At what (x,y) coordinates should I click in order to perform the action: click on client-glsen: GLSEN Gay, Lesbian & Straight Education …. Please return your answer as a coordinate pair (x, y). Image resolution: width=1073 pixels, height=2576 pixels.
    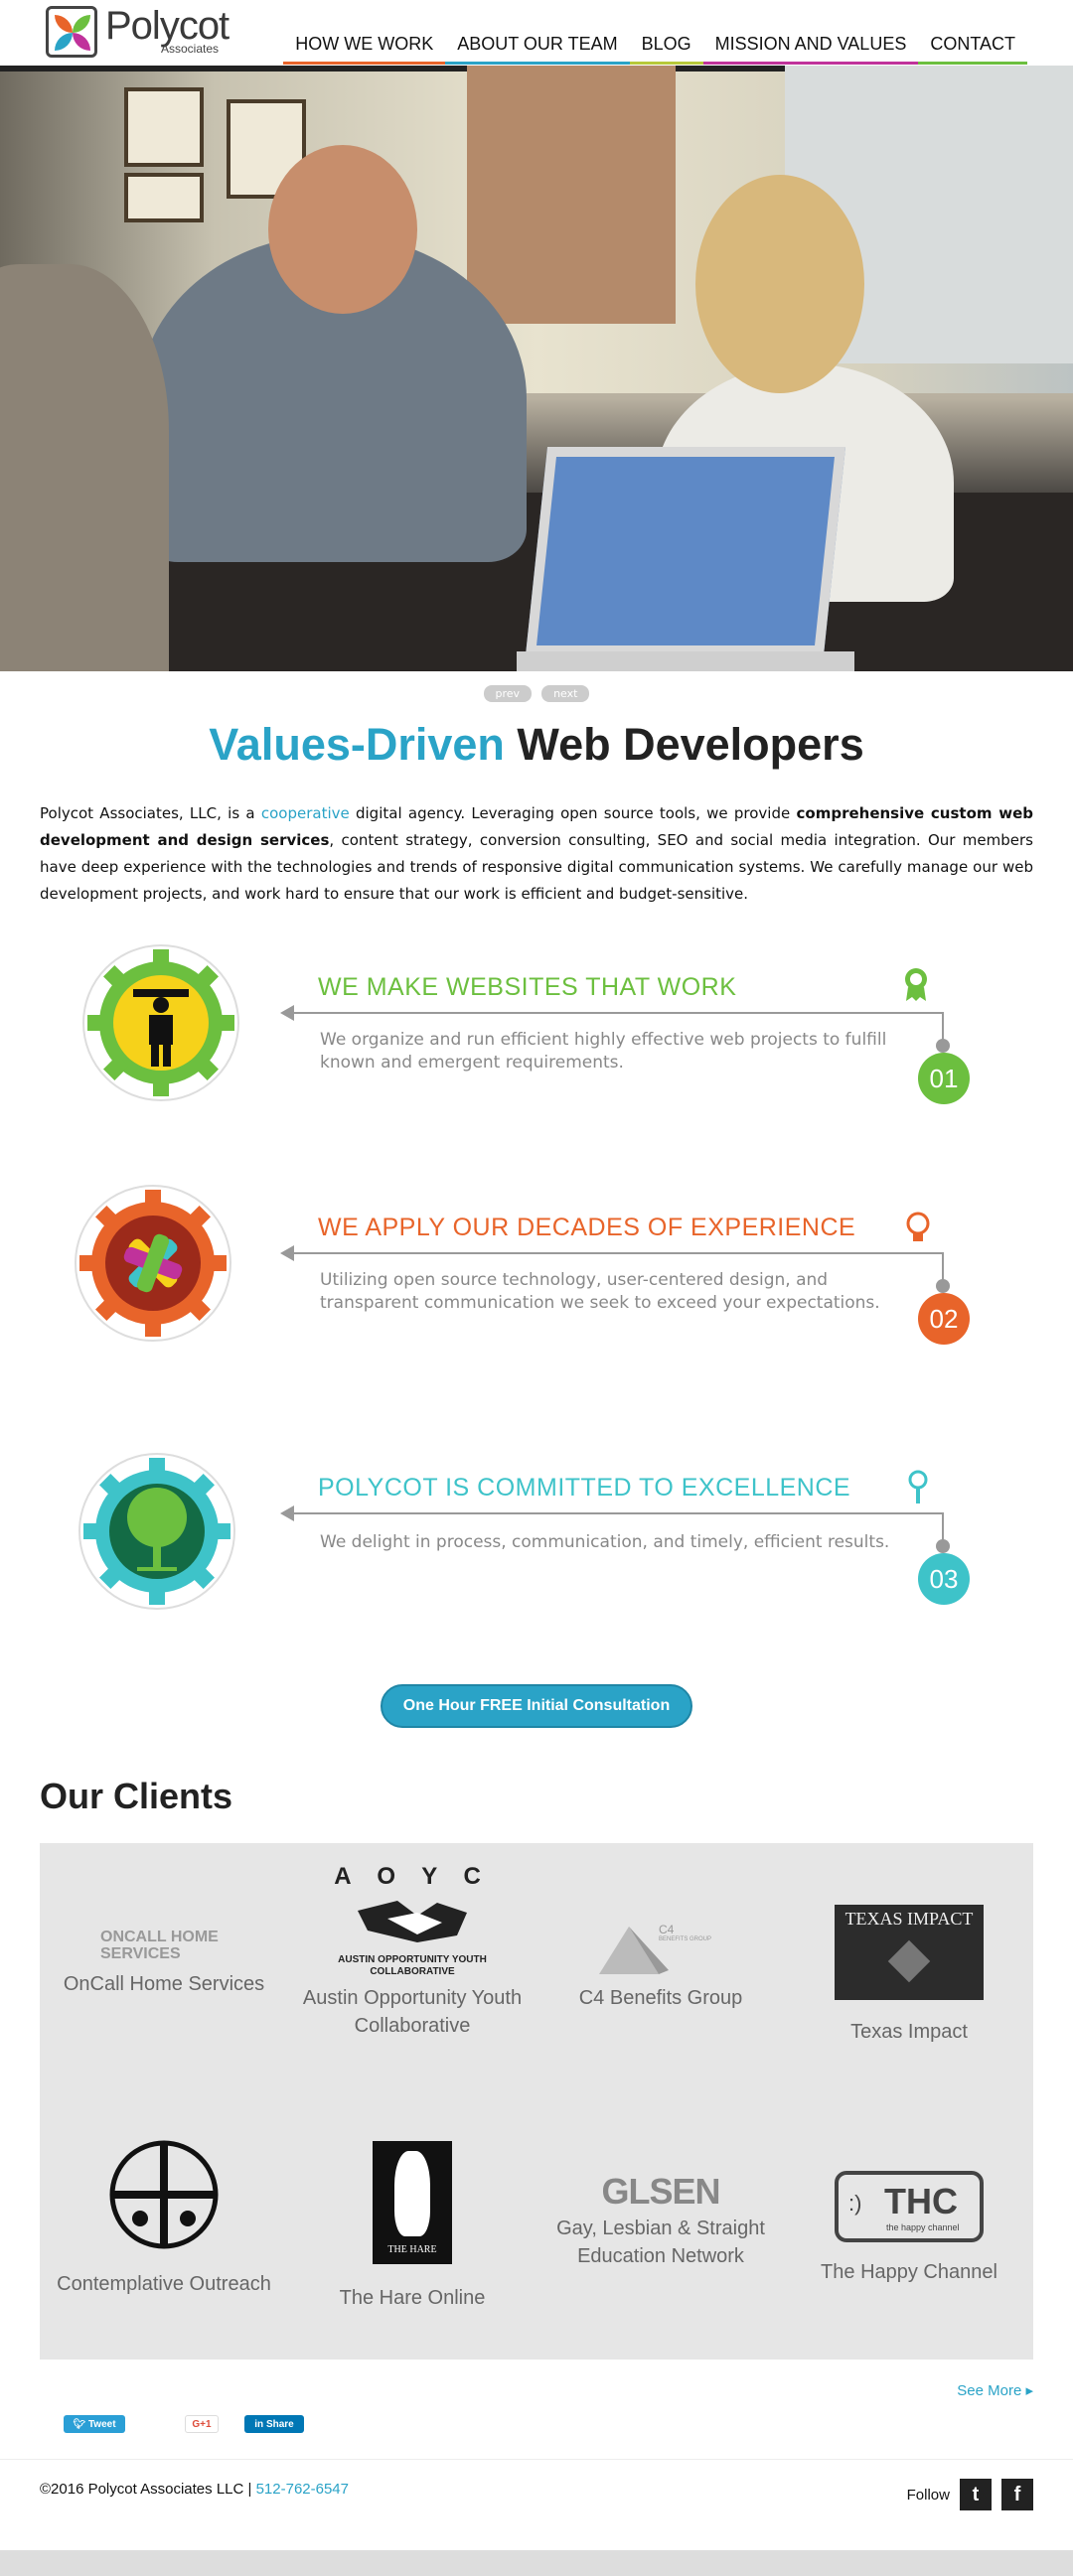
    Looking at the image, I should click on (660, 2221).